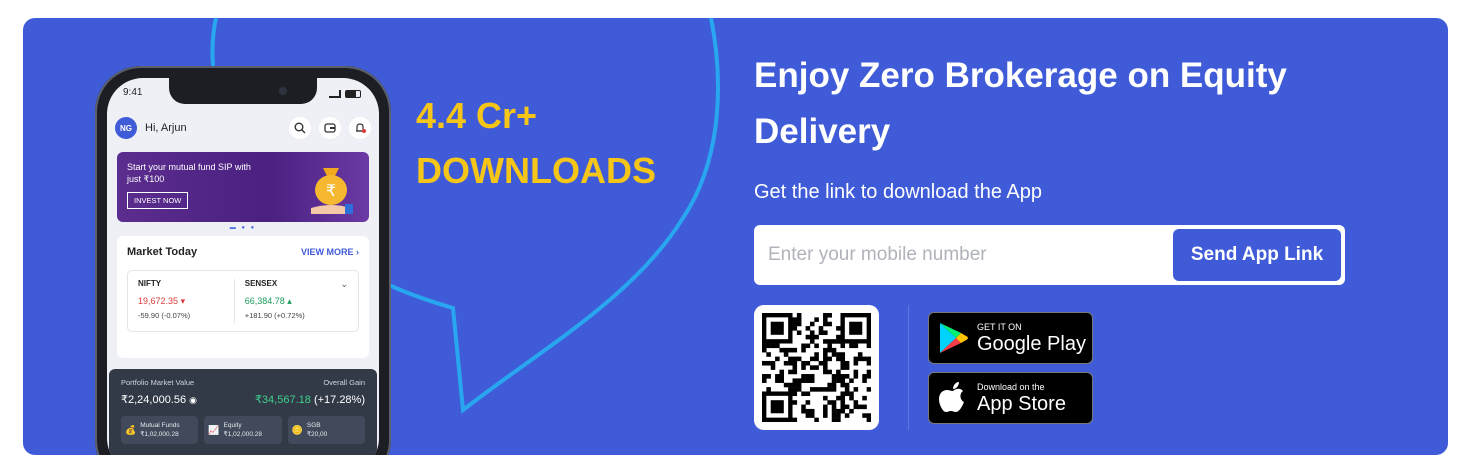  Describe the element at coordinates (261, 283) in the screenshot. I see `sensex-name: SENSEX` at that location.